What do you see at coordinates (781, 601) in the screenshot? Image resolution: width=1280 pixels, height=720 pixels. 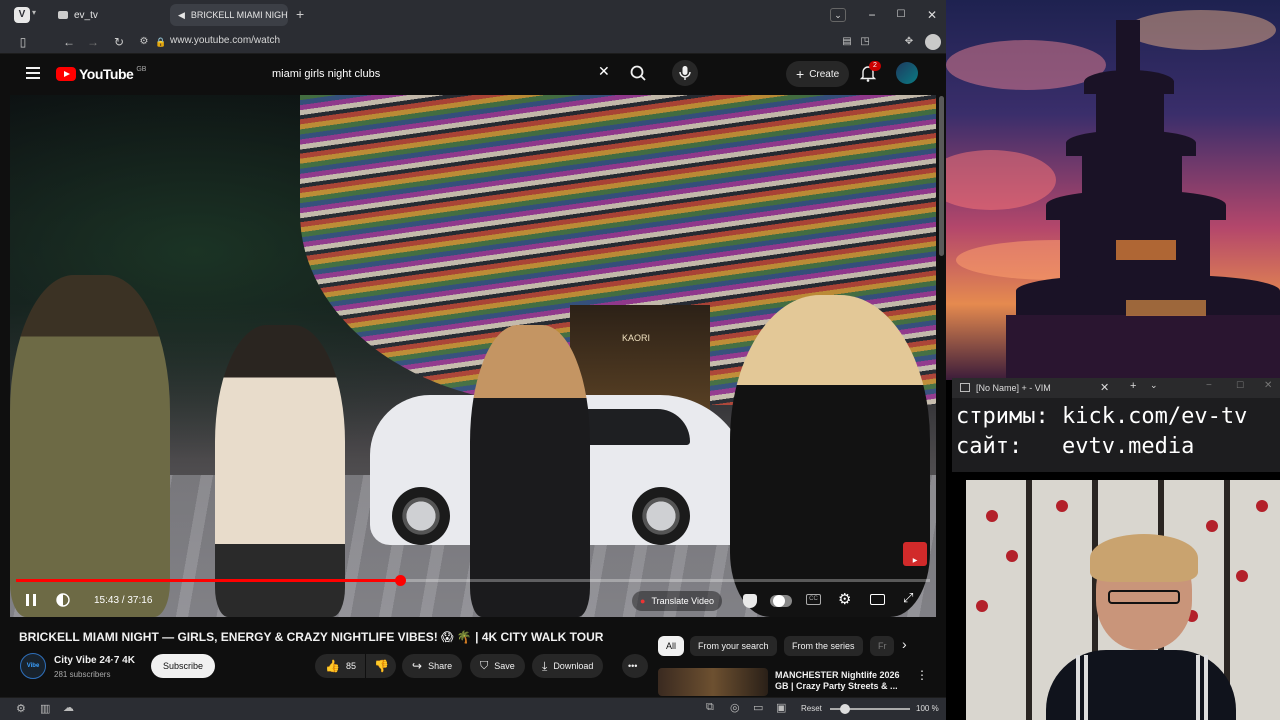 I see `autoplay-toggle` at bounding box center [781, 601].